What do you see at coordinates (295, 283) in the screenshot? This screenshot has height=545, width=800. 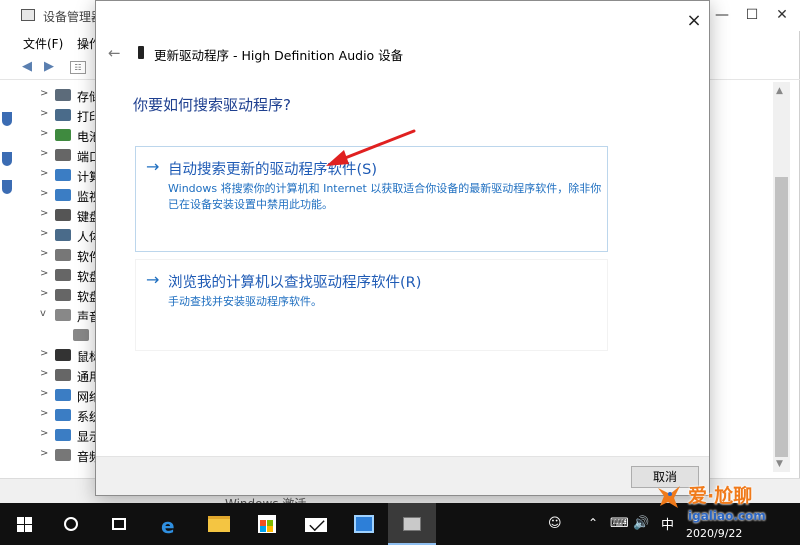 I see `browse-computer-title: 浏览我的计算机以查找驱动程序软件(R)` at bounding box center [295, 283].